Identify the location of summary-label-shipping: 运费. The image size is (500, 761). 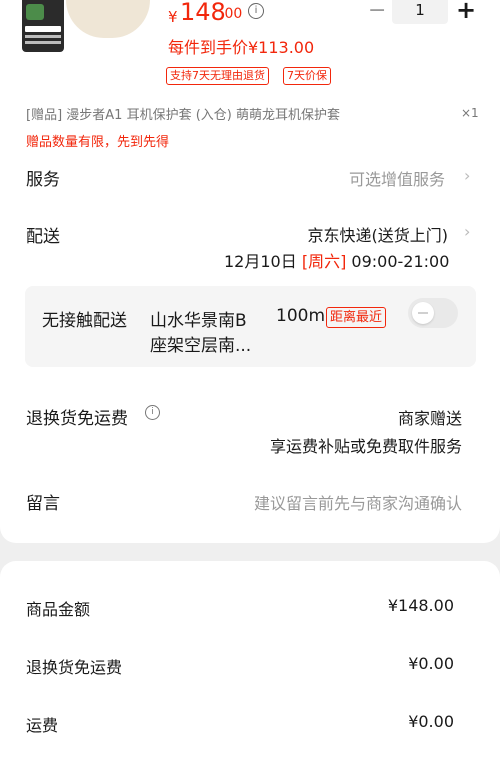
(42, 725).